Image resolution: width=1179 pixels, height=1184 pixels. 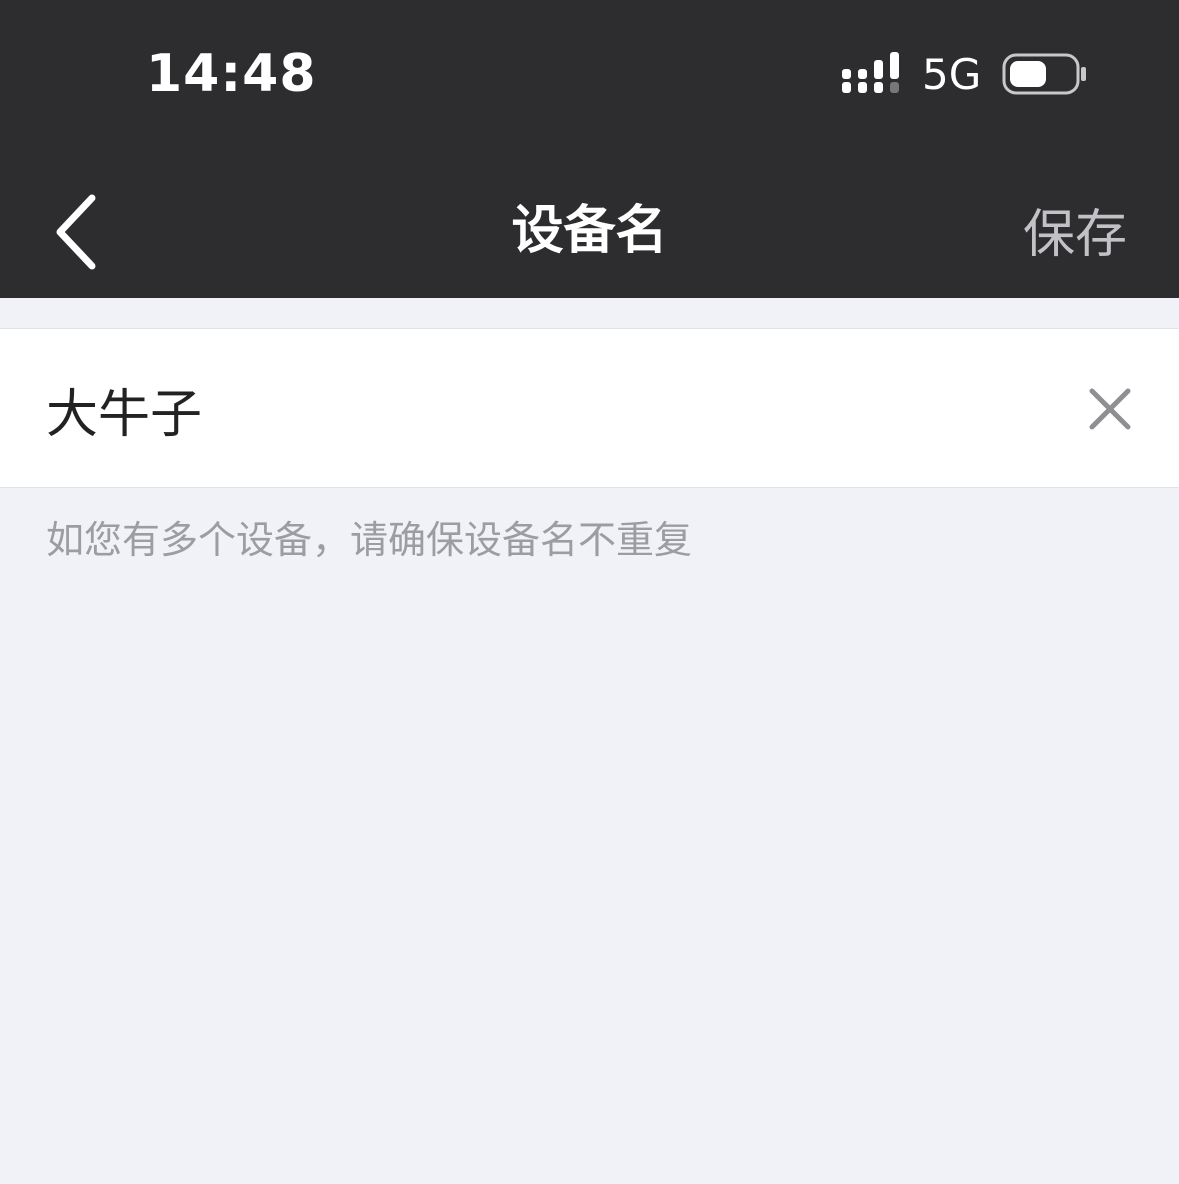 What do you see at coordinates (1075, 235) in the screenshot?
I see `save-button: 保存` at bounding box center [1075, 235].